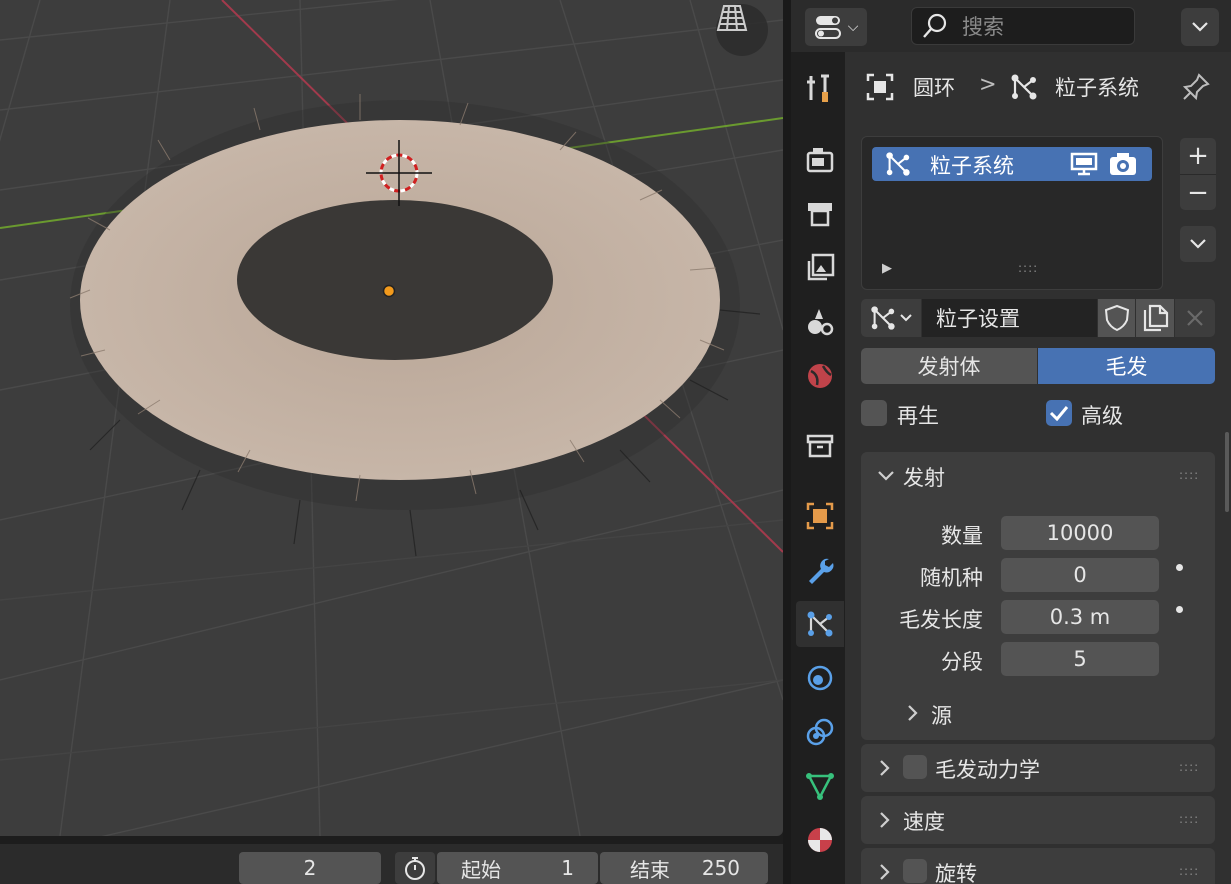  I want to click on perspective-toggle-button, so click(742, 30).